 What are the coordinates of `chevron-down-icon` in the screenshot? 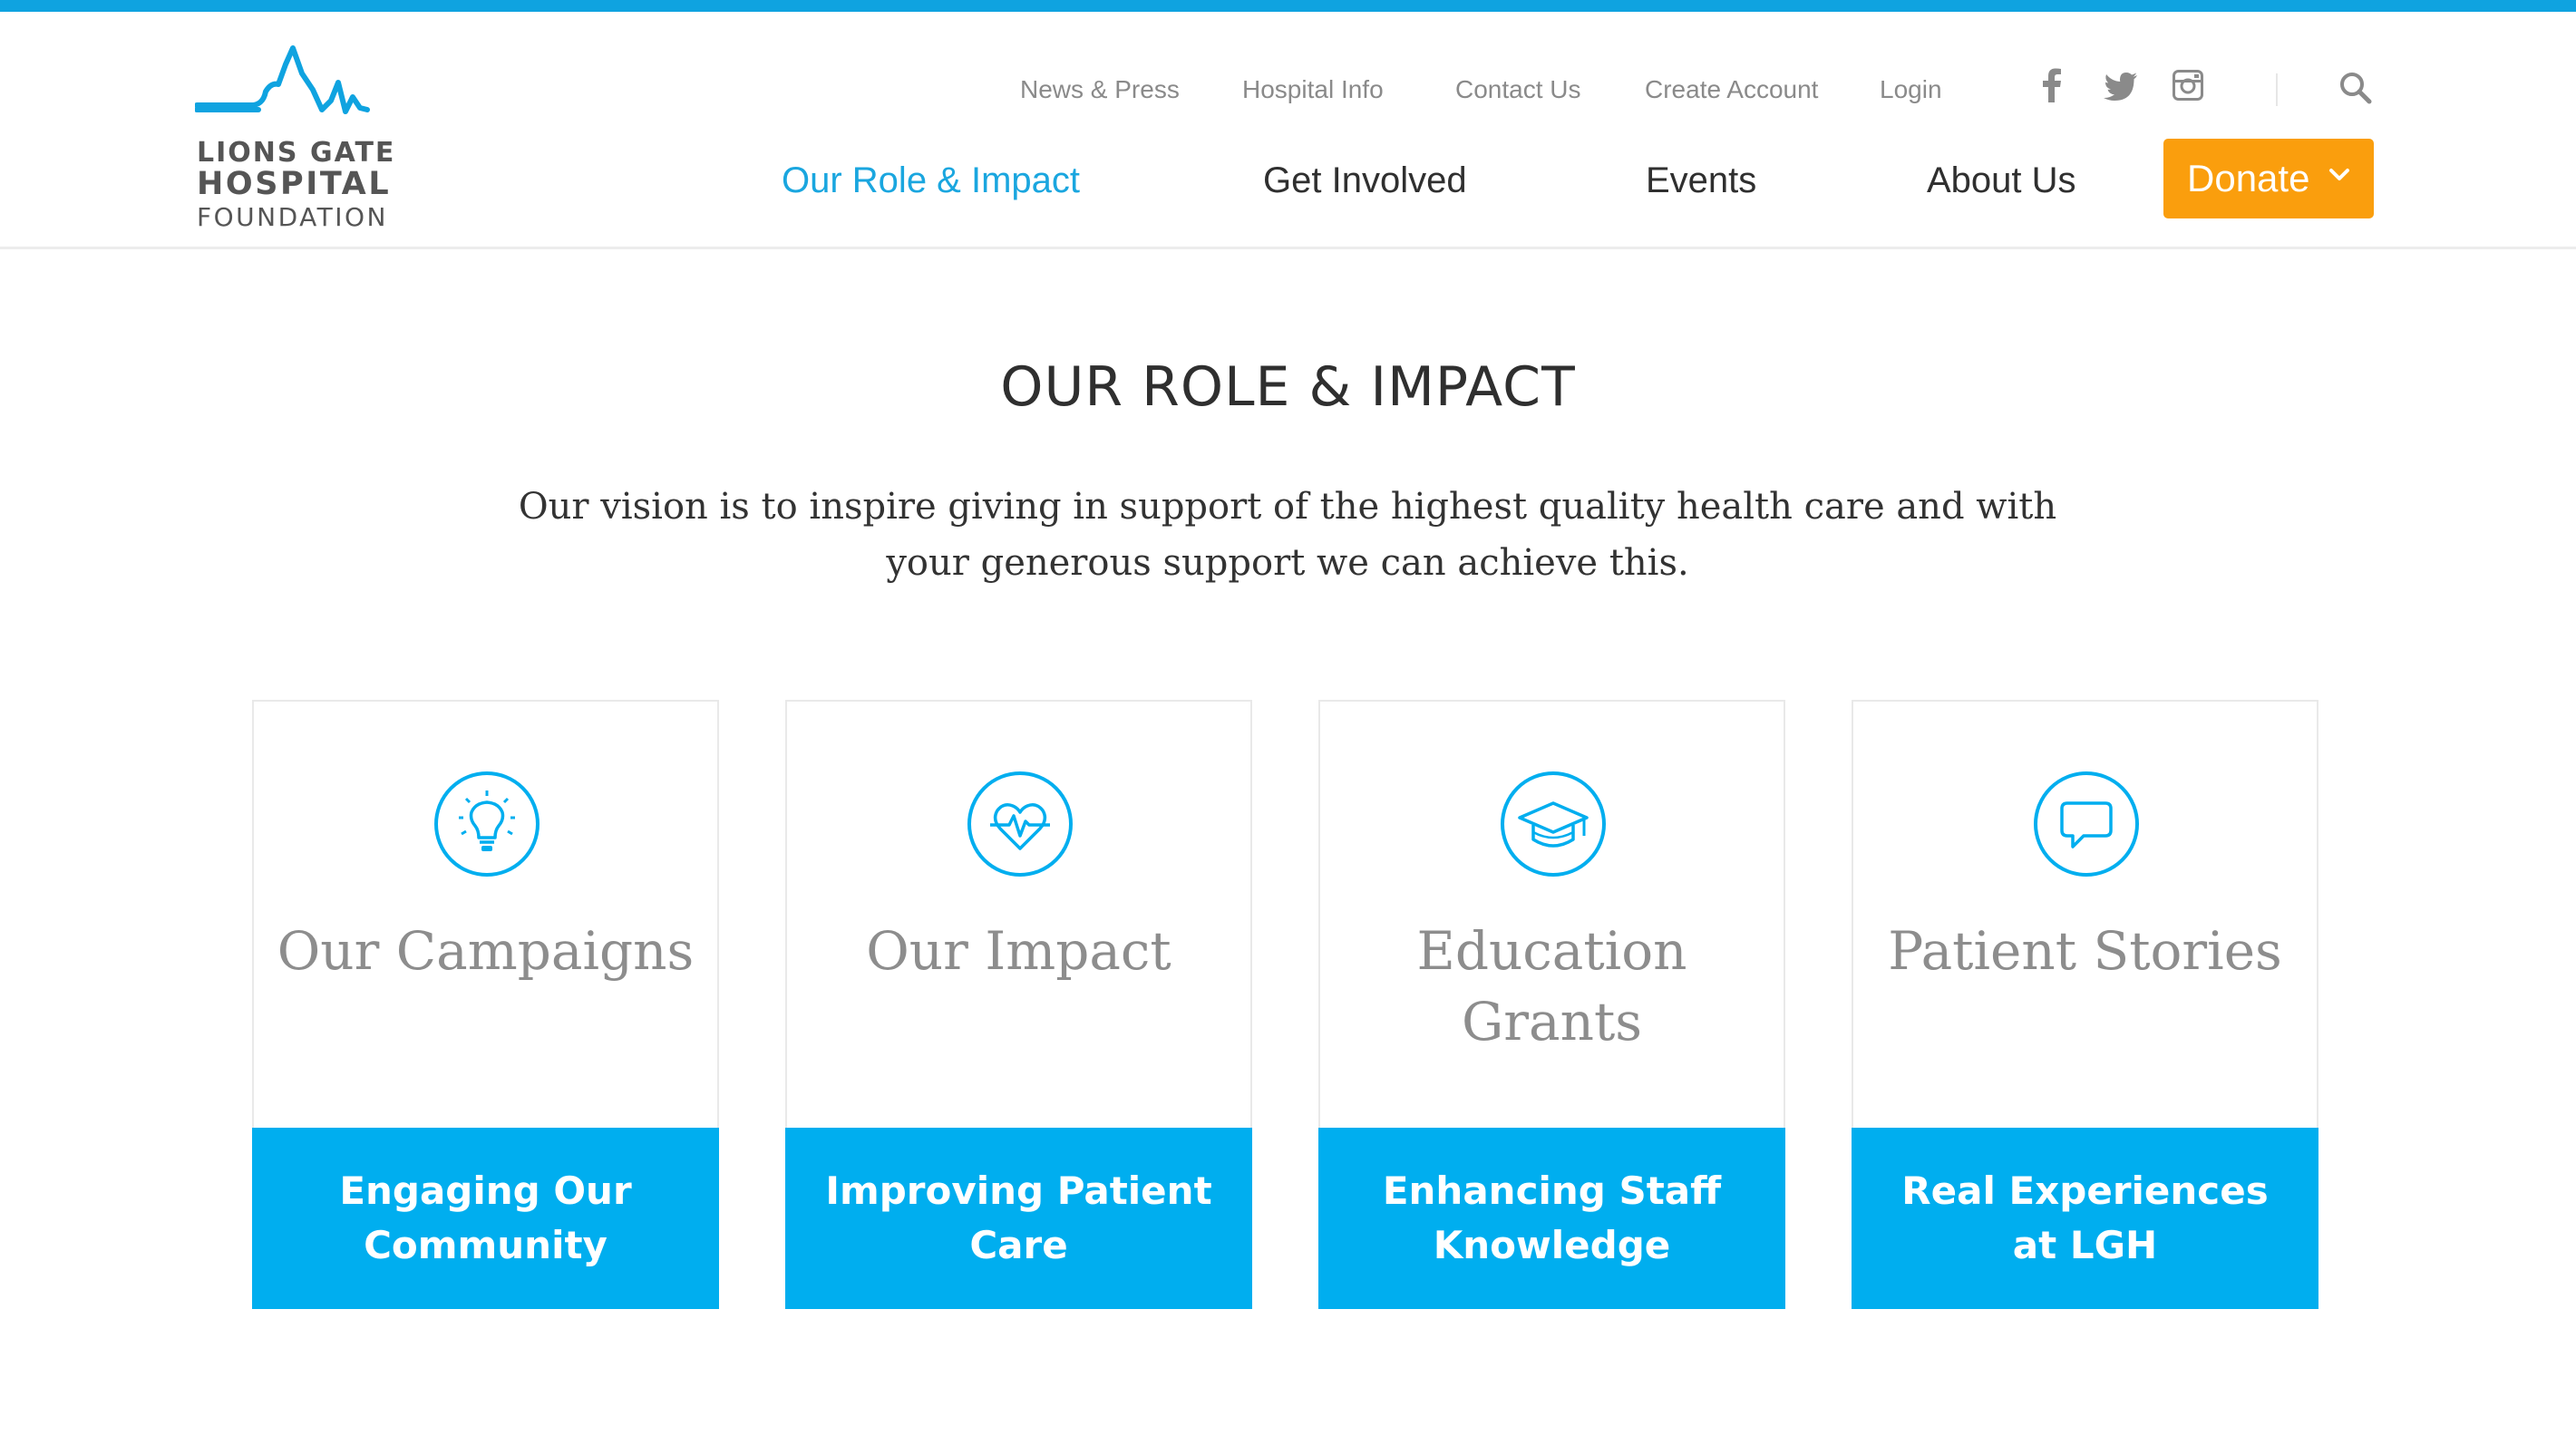 It's located at (2339, 175).